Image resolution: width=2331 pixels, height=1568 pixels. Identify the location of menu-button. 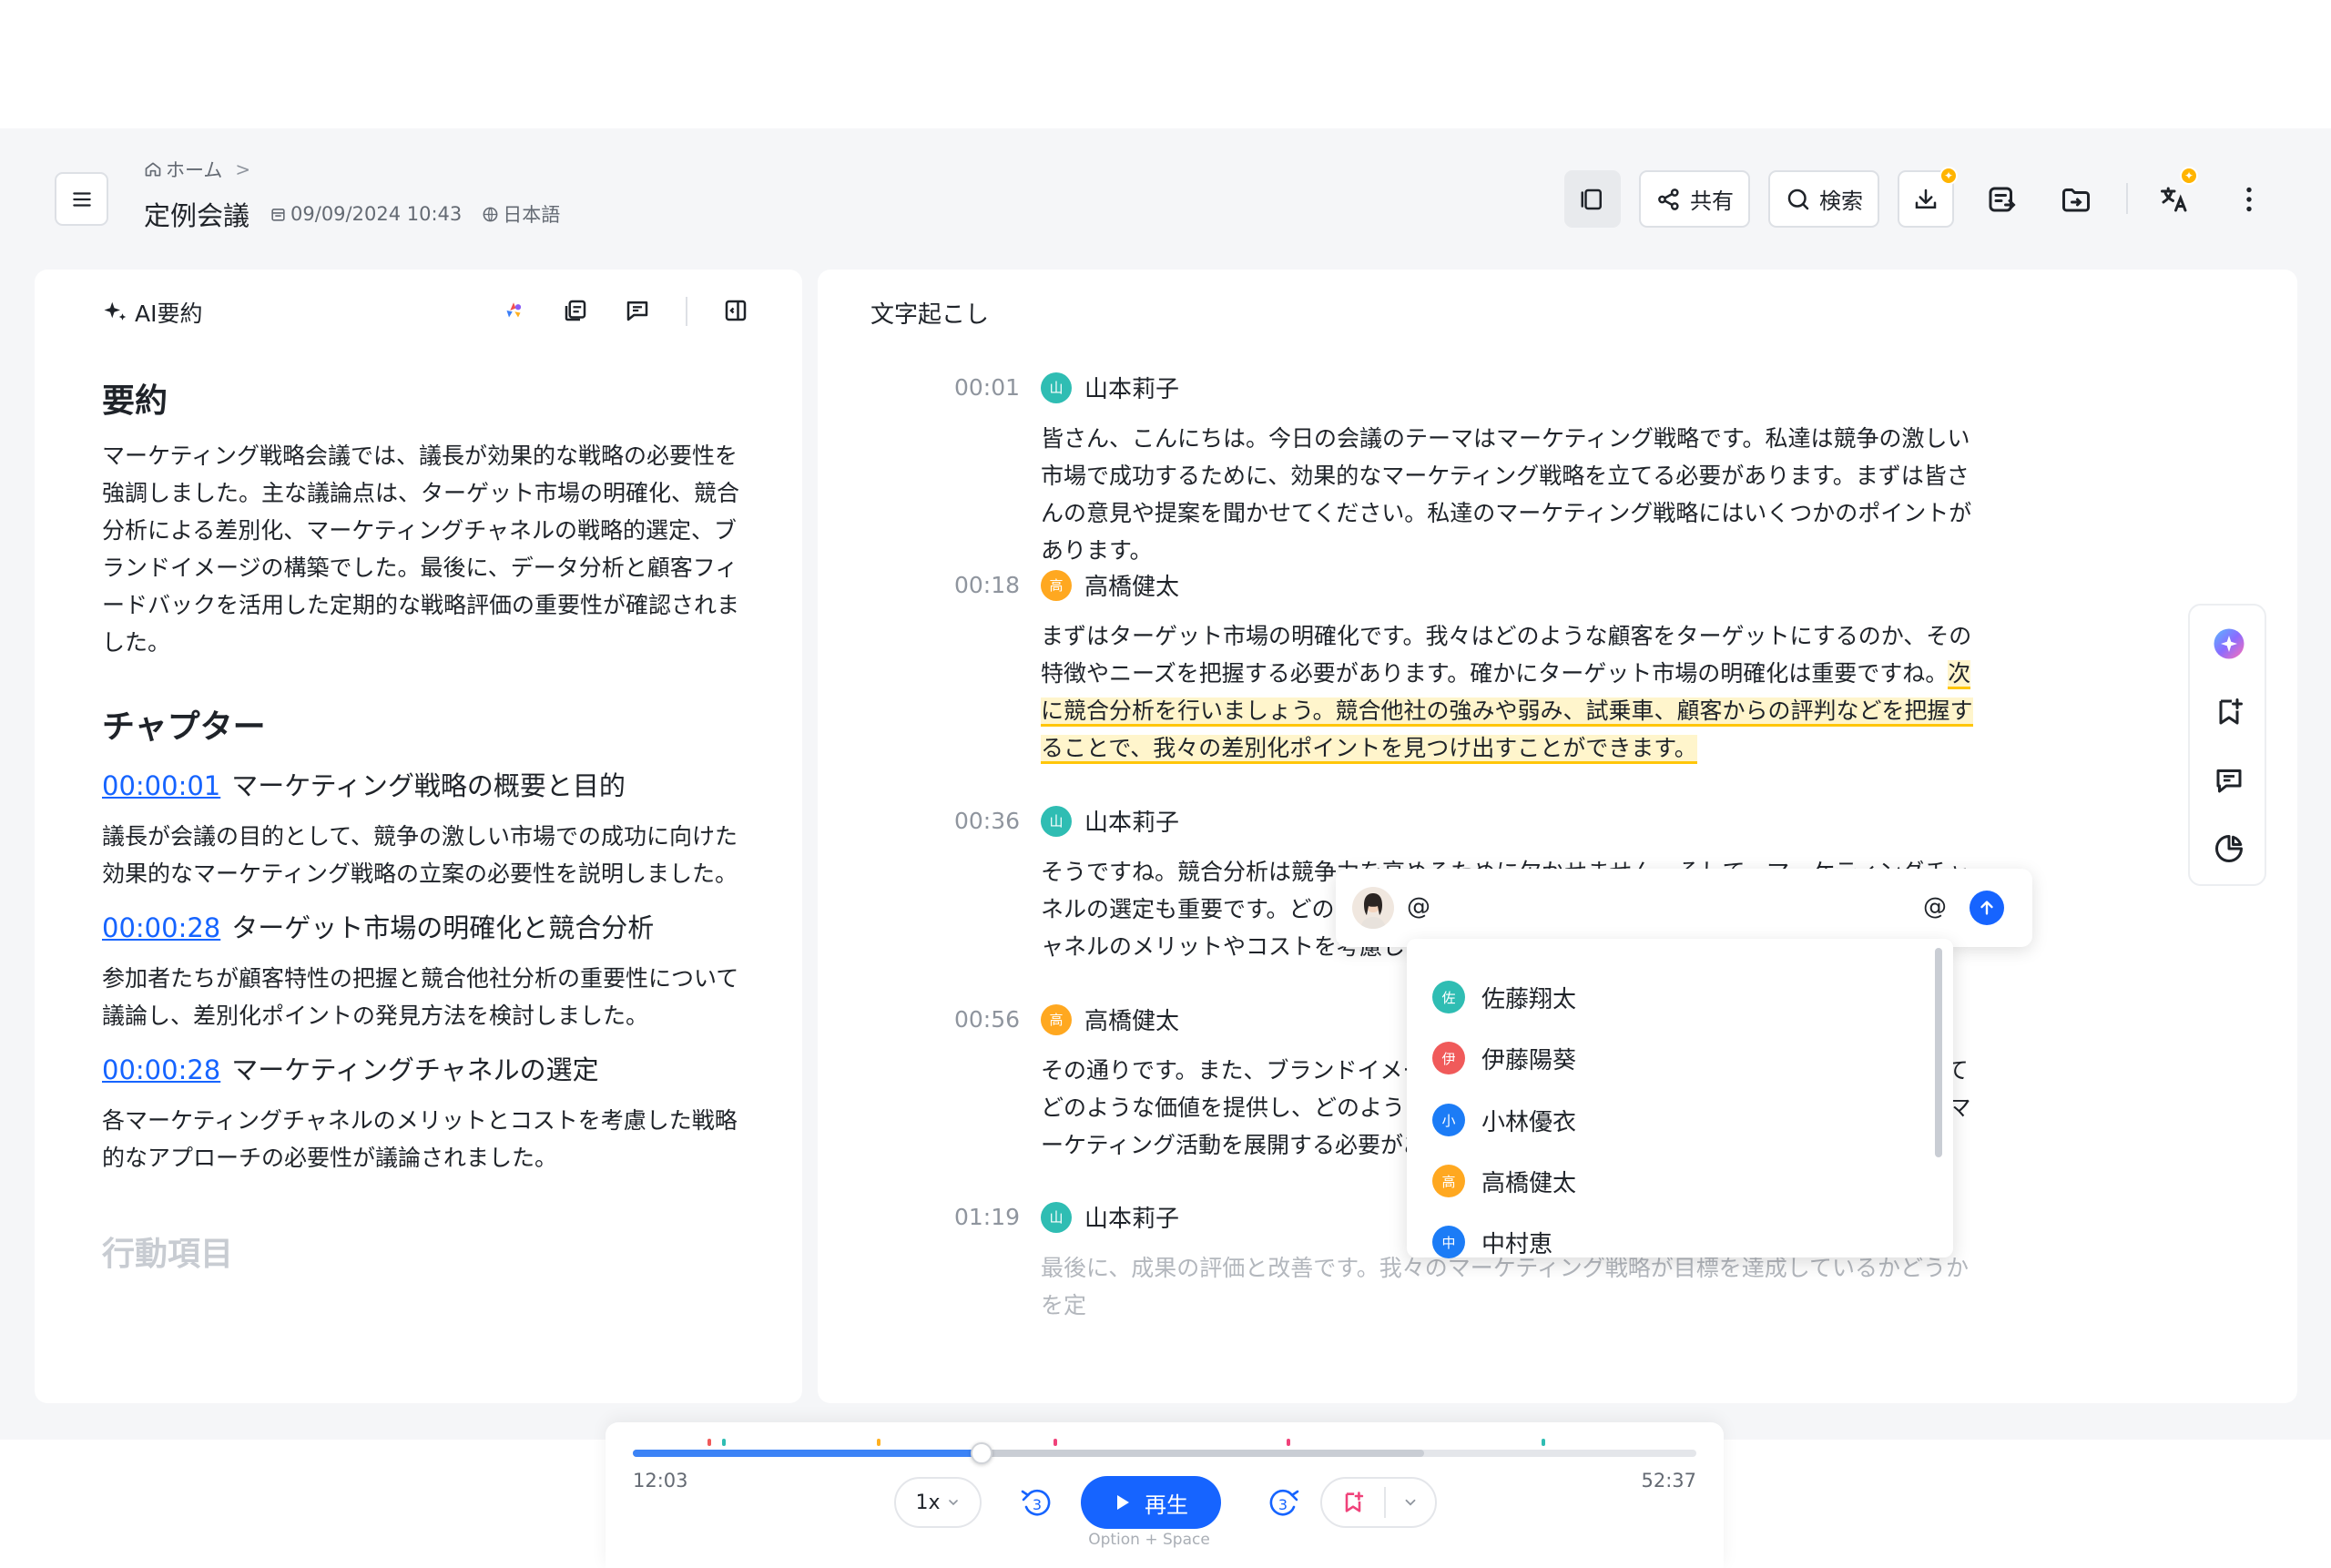
(81, 199).